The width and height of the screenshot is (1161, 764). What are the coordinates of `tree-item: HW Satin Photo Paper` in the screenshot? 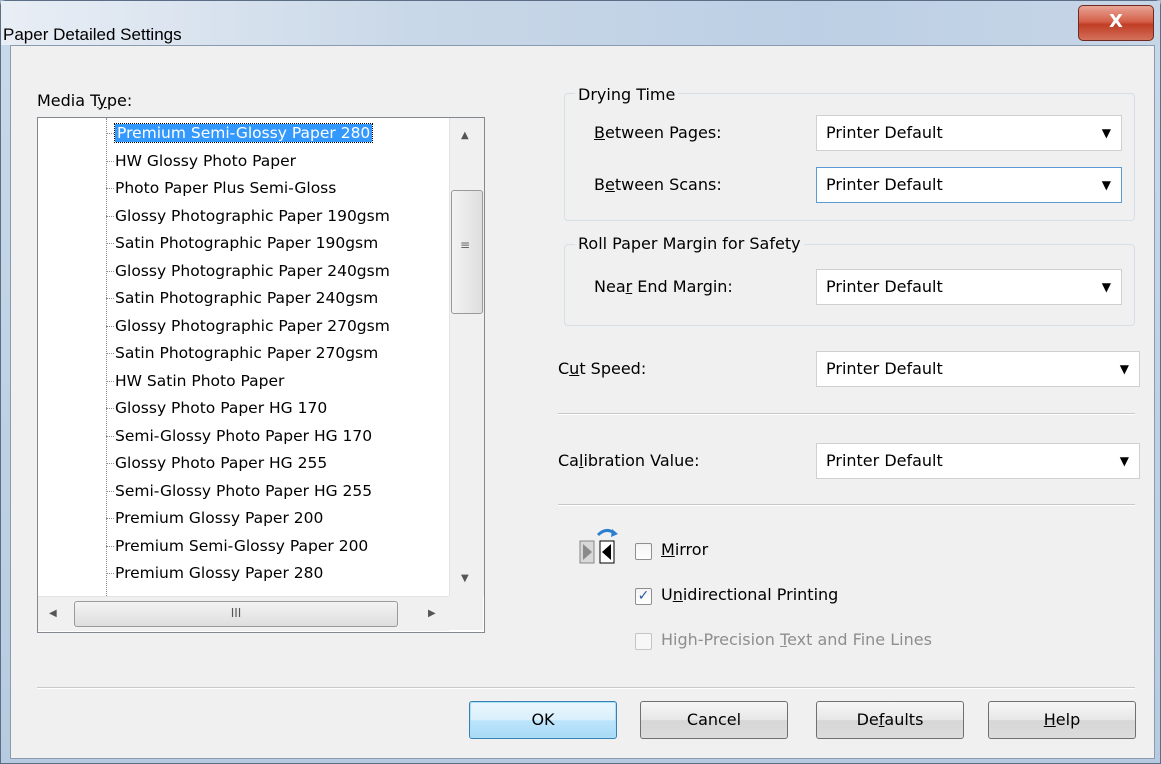 It's located at (195, 381).